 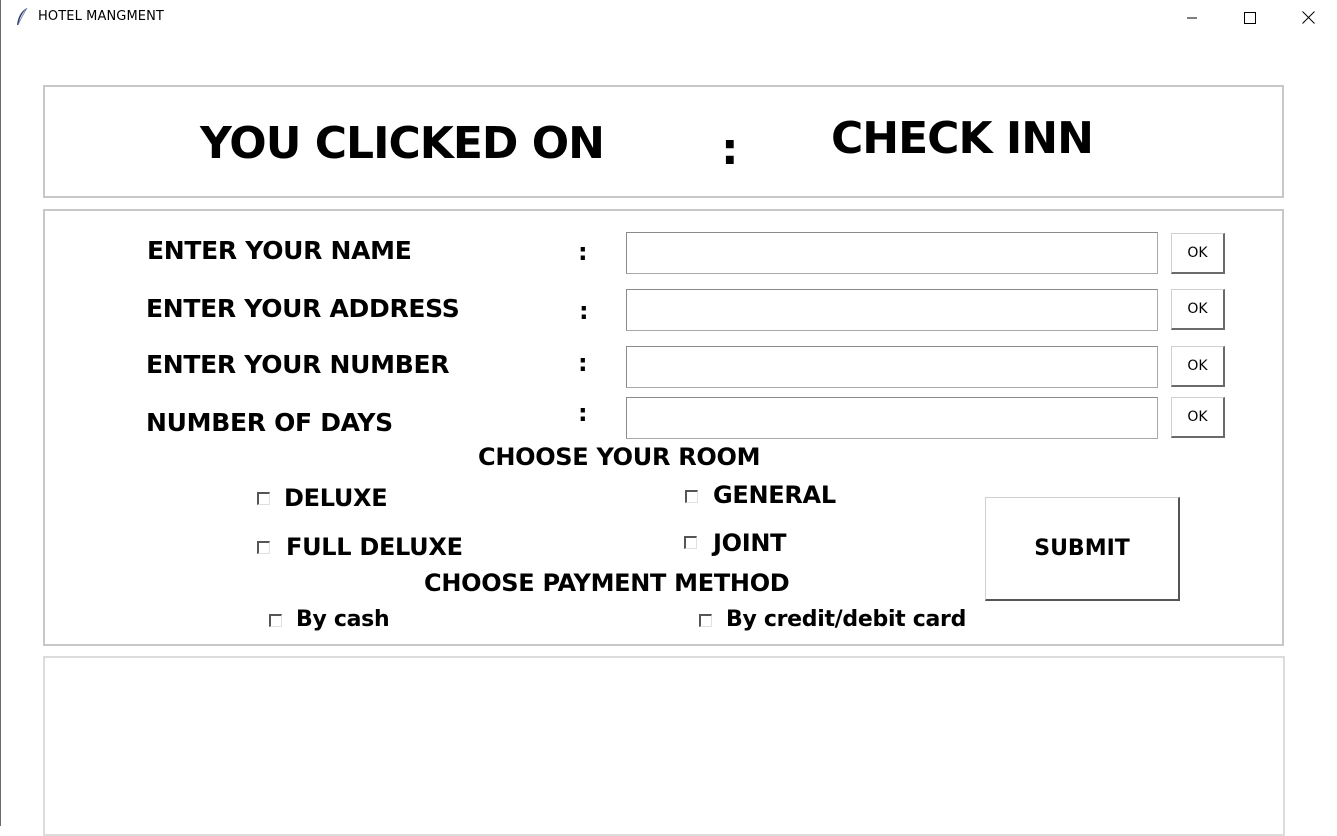 What do you see at coordinates (892, 418) in the screenshot?
I see `days-input` at bounding box center [892, 418].